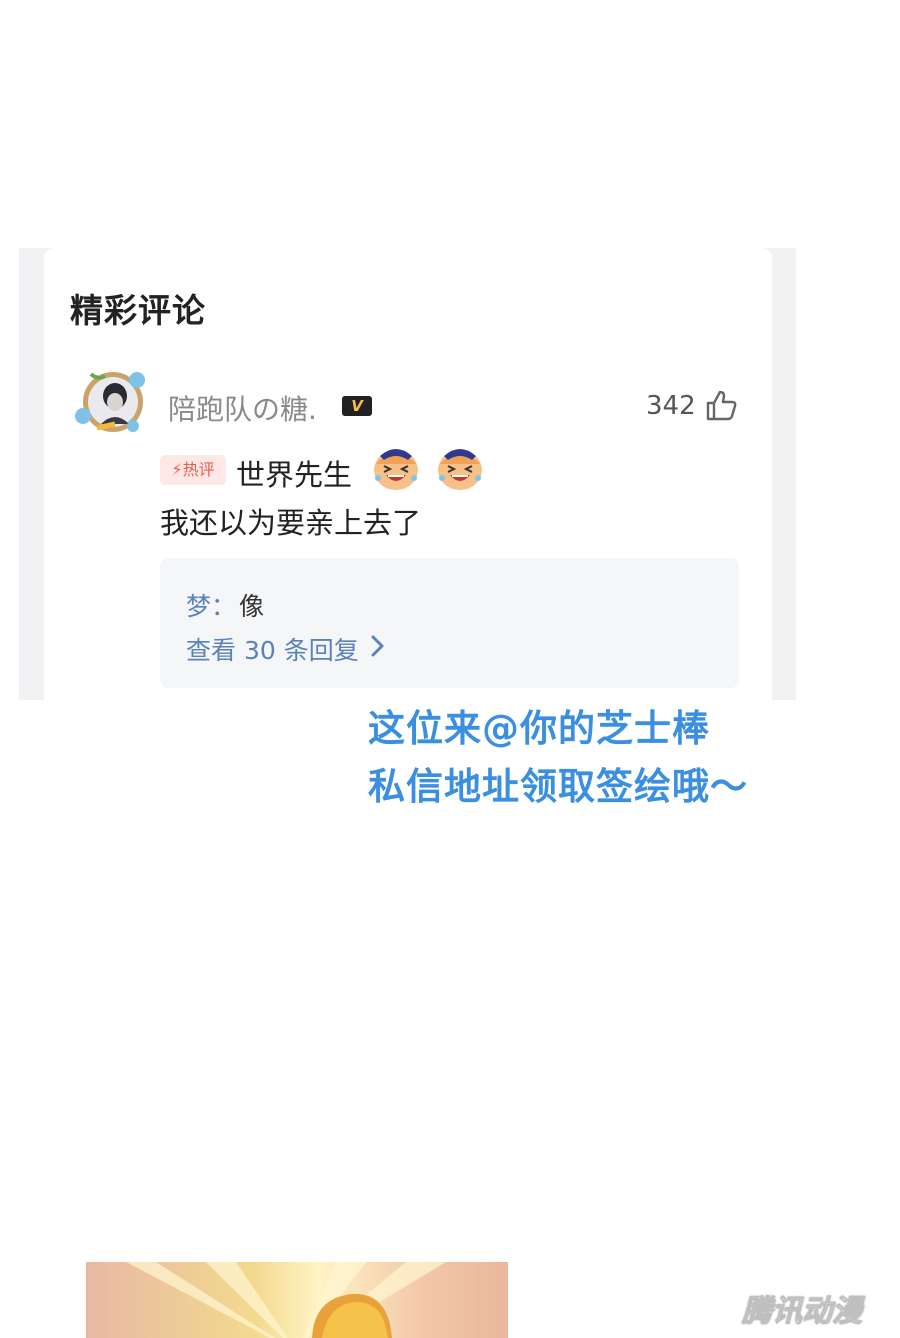 Image resolution: width=900 pixels, height=1338 pixels. Describe the element at coordinates (357, 406) in the screenshot. I see `vip-badge-icon: V` at that location.